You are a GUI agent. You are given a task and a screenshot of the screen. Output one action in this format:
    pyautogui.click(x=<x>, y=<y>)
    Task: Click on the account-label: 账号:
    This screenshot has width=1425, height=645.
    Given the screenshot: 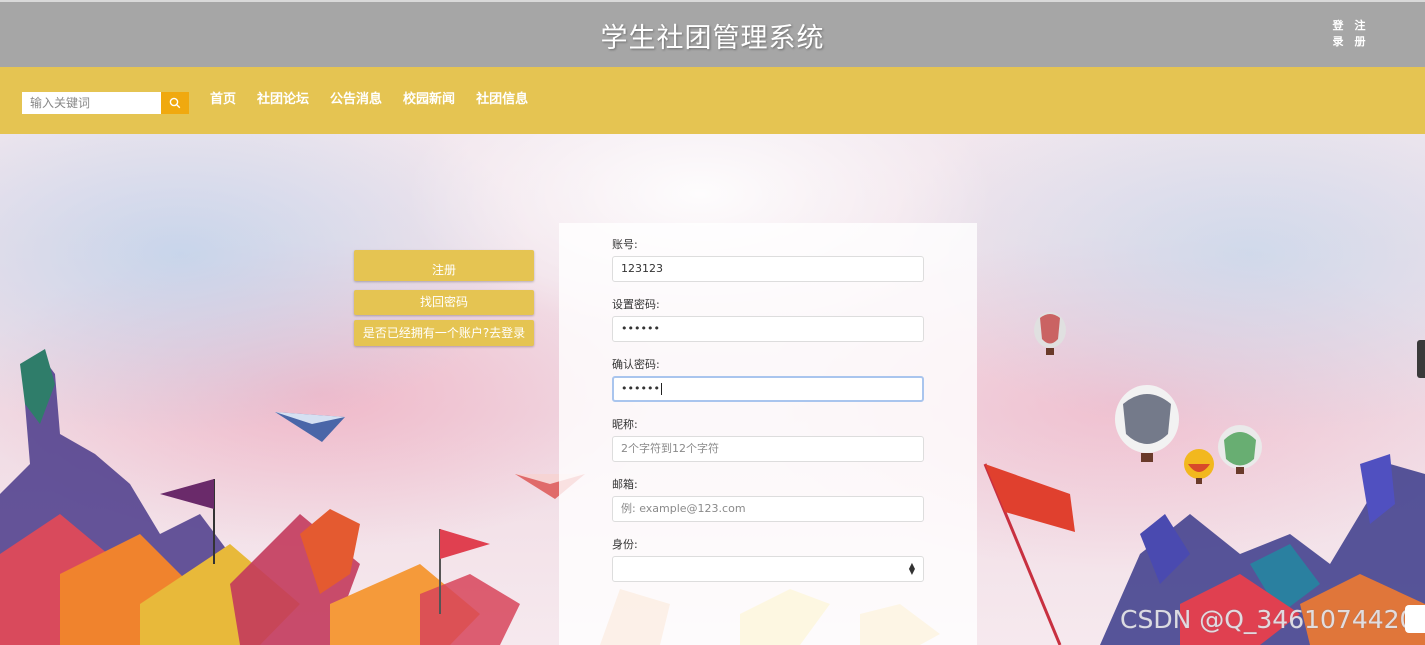 What is the action you would take?
    pyautogui.click(x=625, y=244)
    